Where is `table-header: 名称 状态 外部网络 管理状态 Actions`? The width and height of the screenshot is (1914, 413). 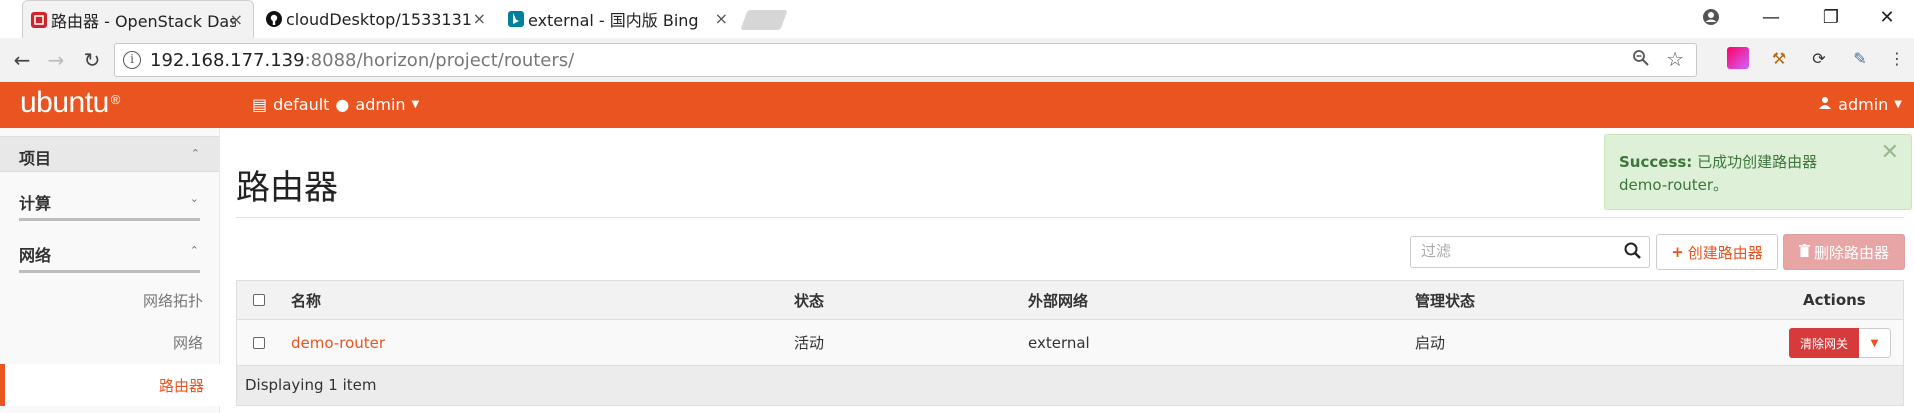
table-header: 名称 状态 外部网络 管理状态 Actions is located at coordinates (1070, 300).